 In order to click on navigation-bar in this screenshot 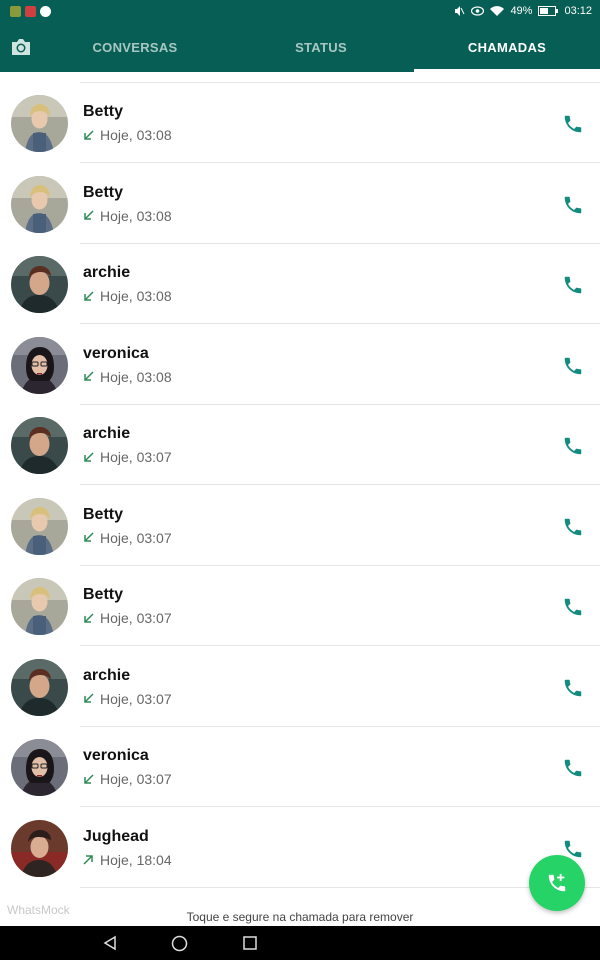, I will do `click(300, 943)`.